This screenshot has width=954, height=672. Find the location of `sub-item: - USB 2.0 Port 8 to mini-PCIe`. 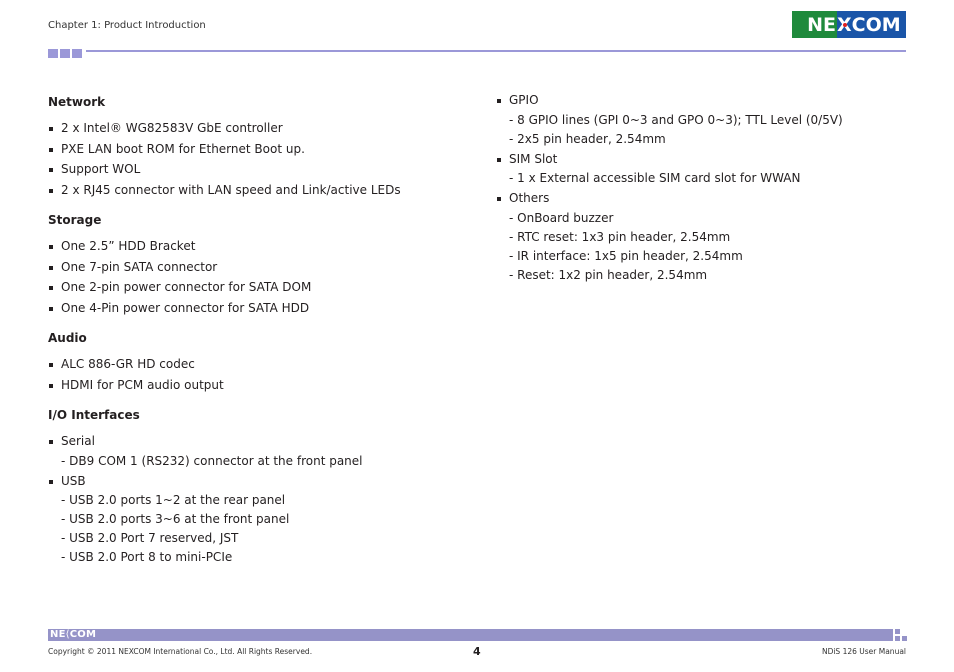

sub-item: - USB 2.0 Port 8 to mini-PCIe is located at coordinates (147, 557).